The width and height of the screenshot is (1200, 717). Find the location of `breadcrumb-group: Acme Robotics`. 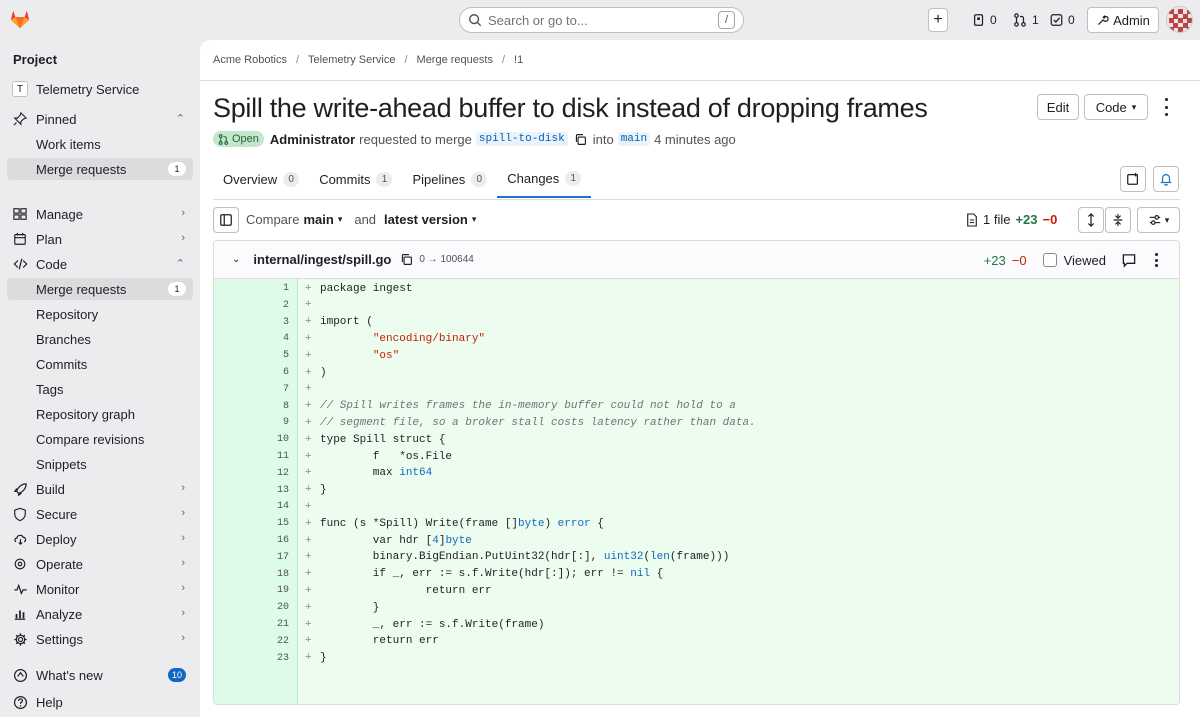

breadcrumb-group: Acme Robotics is located at coordinates (250, 60).